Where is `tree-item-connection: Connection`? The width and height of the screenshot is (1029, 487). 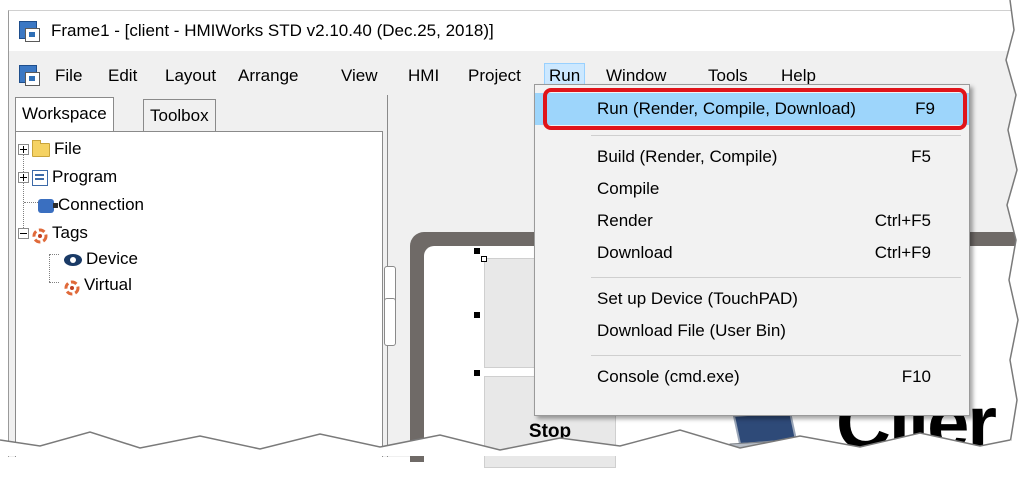
tree-item-connection: Connection is located at coordinates (91, 205).